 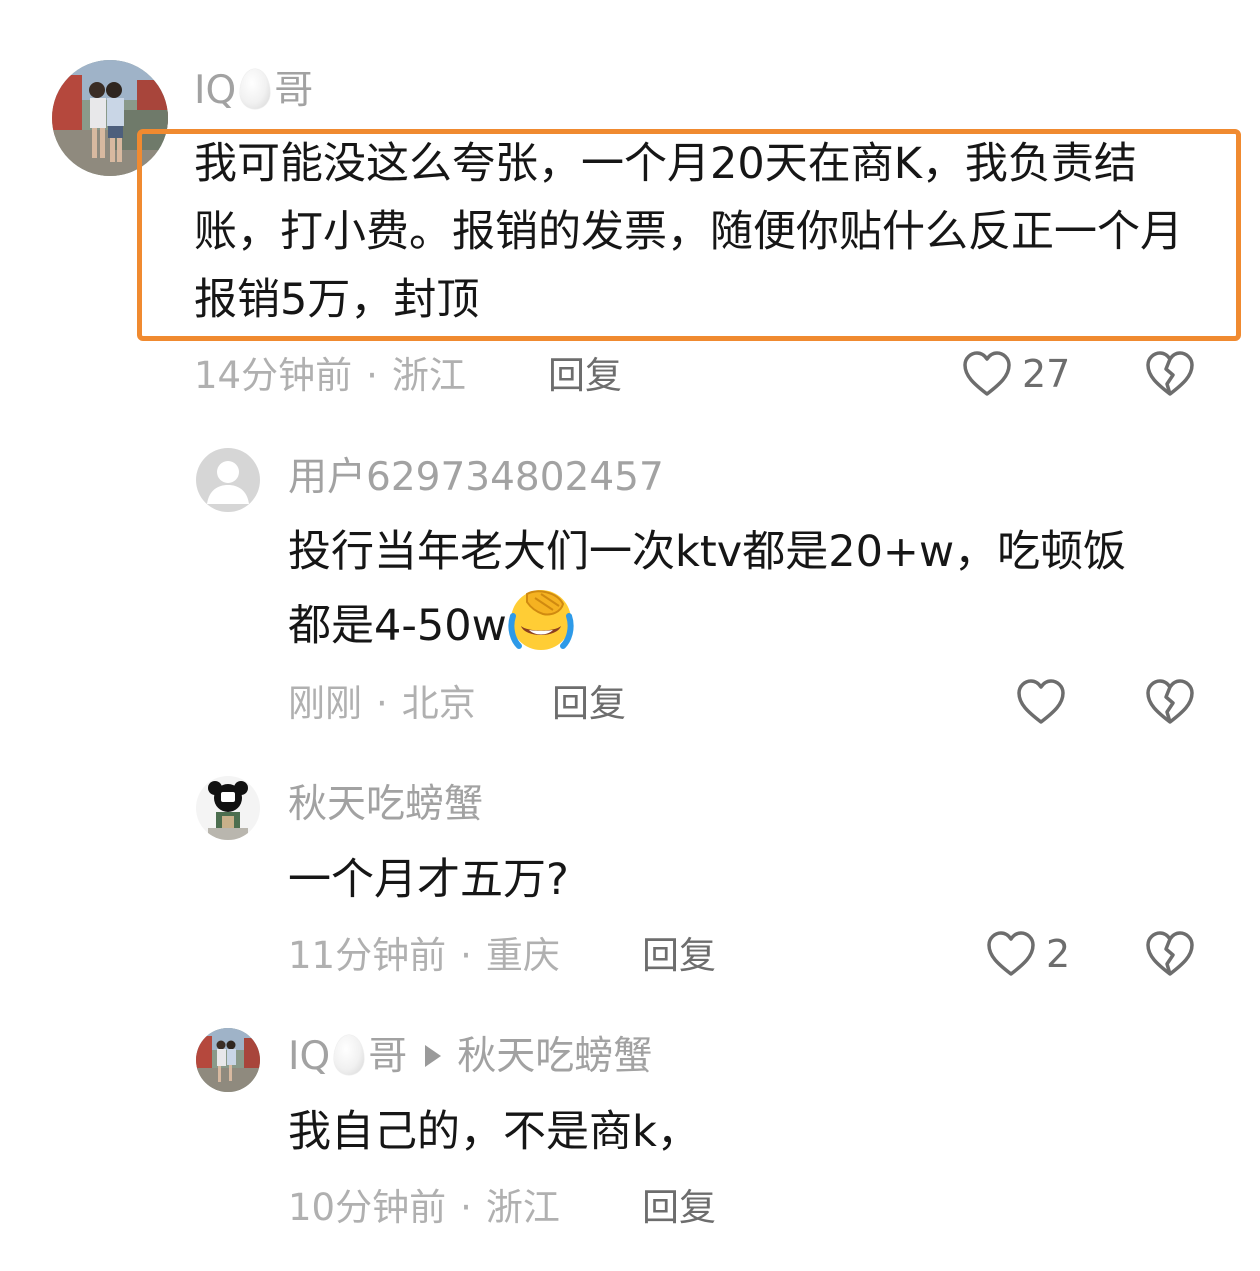 I want to click on reply-location: 重庆, so click(x=522, y=955).